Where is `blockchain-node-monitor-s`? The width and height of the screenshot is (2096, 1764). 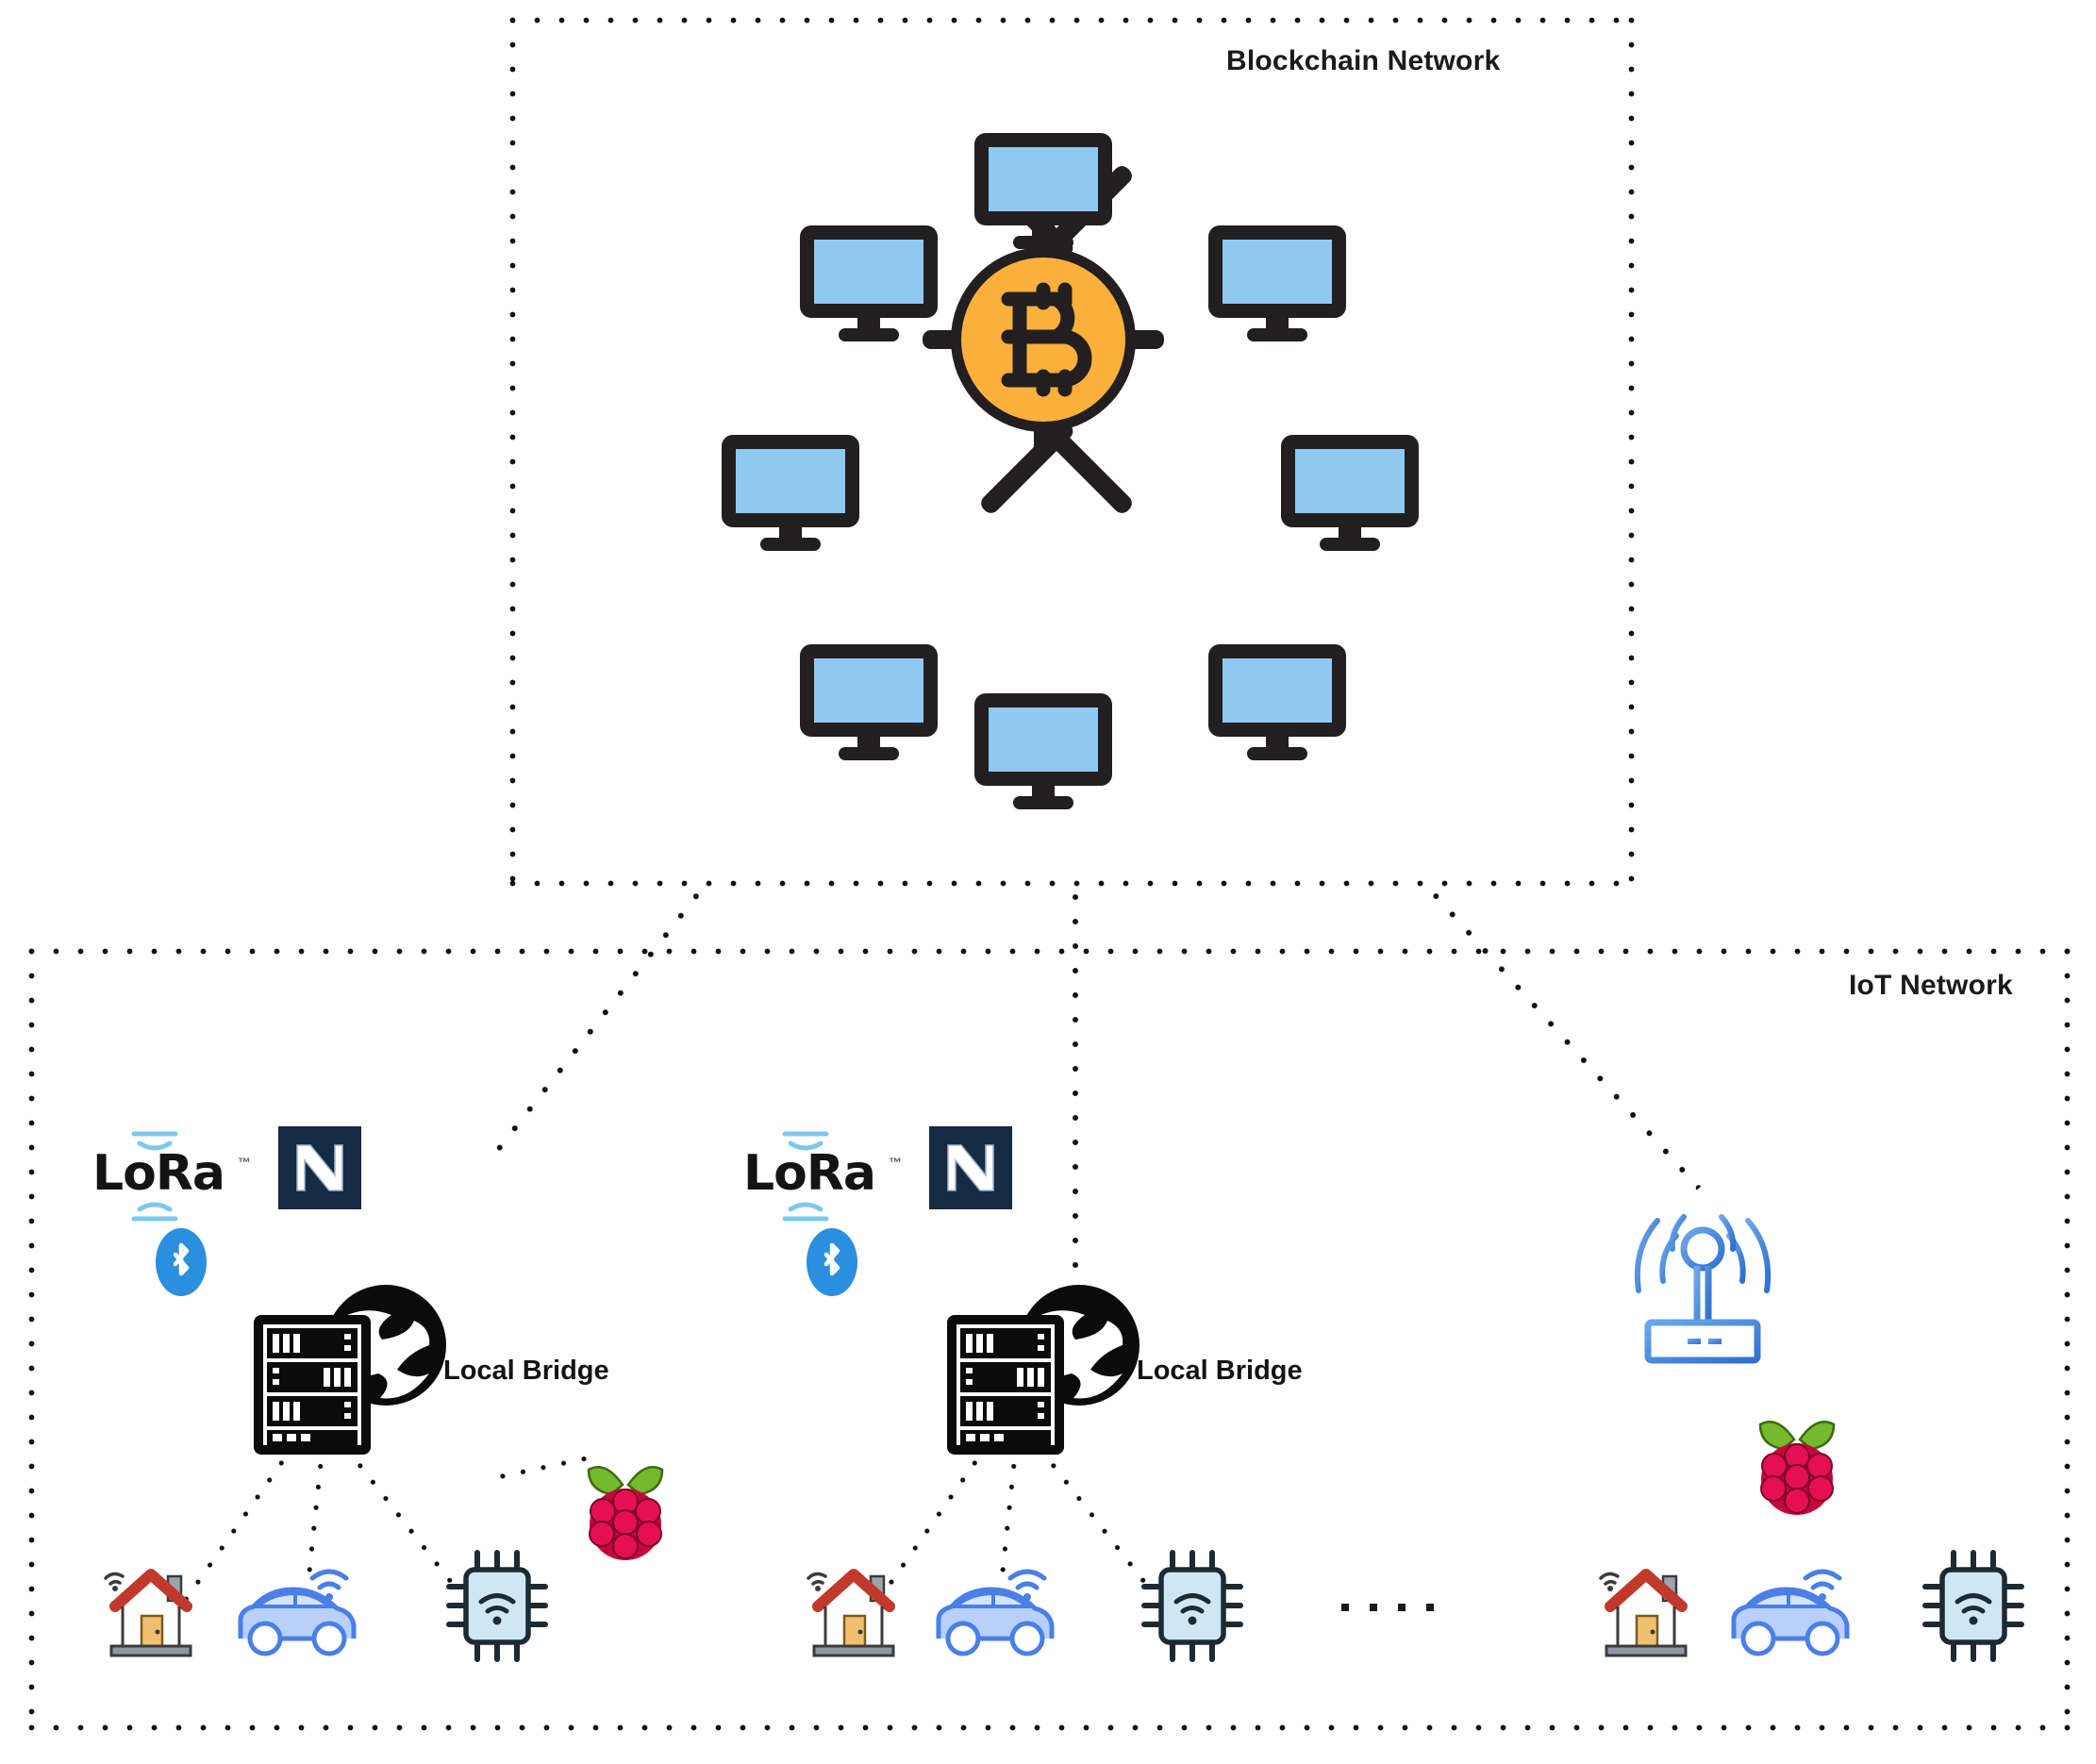
blockchain-node-monitor-s is located at coordinates (1043, 754).